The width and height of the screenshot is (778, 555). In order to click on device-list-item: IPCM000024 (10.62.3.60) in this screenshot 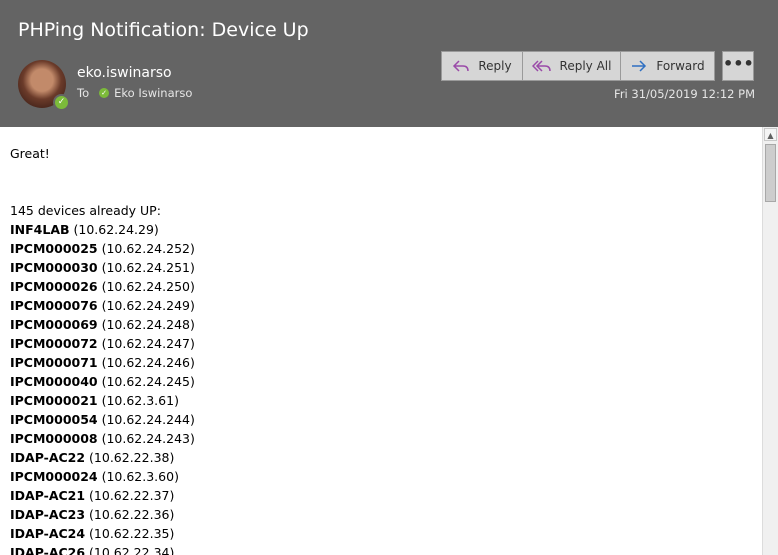, I will do `click(102, 476)`.